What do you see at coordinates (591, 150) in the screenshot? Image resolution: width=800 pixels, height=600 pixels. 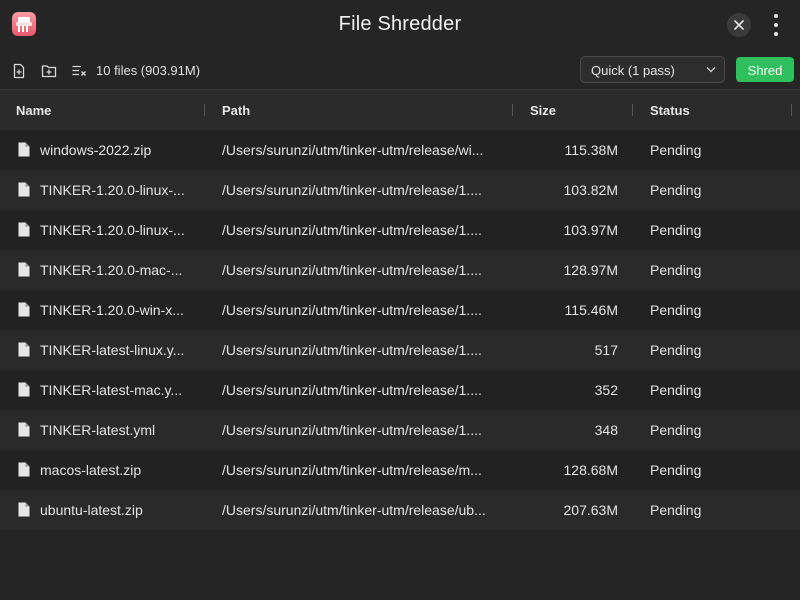 I see `file-size: 115.38M` at bounding box center [591, 150].